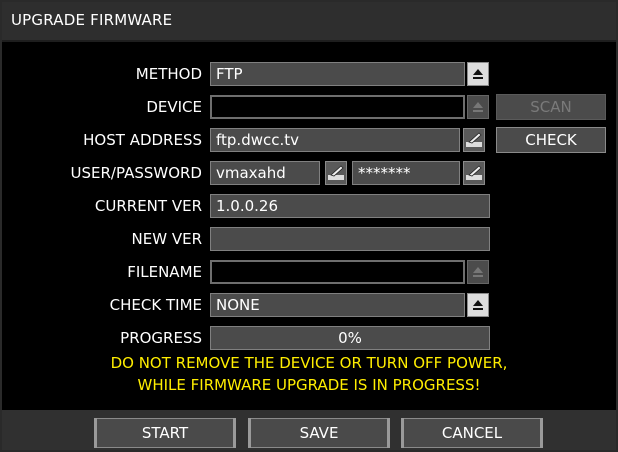 The width and height of the screenshot is (618, 452). I want to click on password-field: *******, so click(406, 173).